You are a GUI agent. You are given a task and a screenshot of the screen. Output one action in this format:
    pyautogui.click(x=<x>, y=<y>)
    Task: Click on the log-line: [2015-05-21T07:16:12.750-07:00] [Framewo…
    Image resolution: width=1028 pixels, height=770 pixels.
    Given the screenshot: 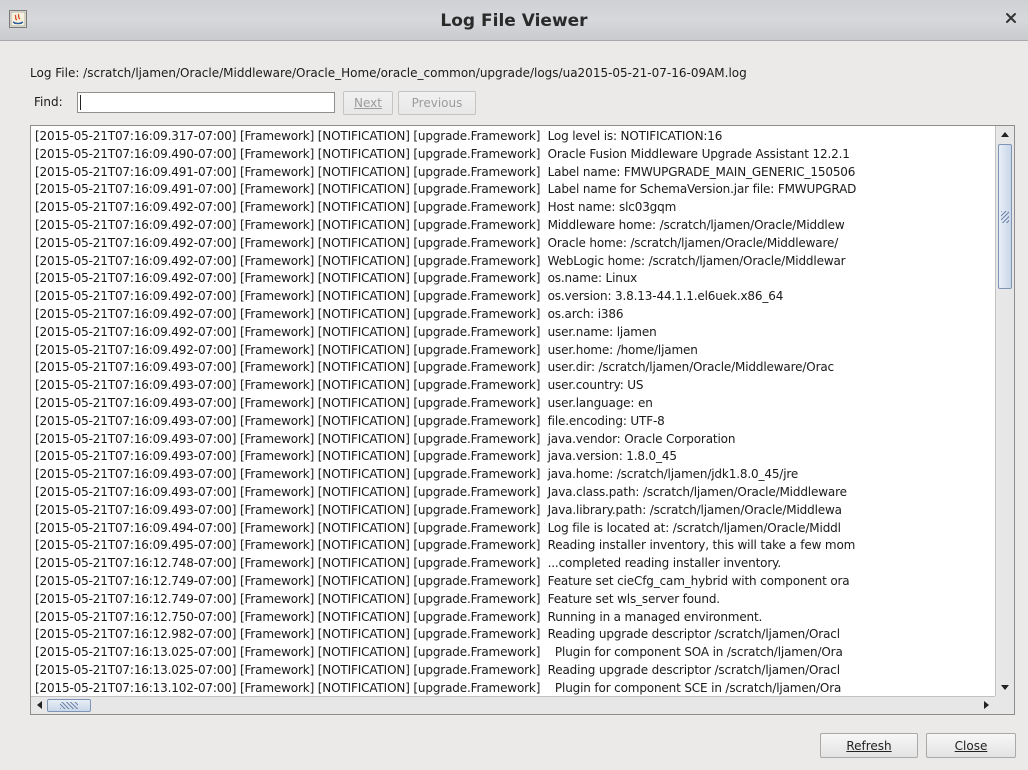 What is the action you would take?
    pyautogui.click(x=399, y=616)
    